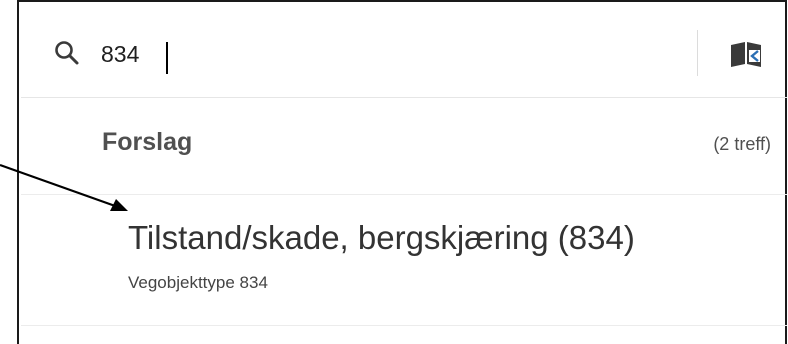 The image size is (788, 344). I want to click on suggestion-title: Tilstand/skade, bergskjæring (834), so click(381, 237).